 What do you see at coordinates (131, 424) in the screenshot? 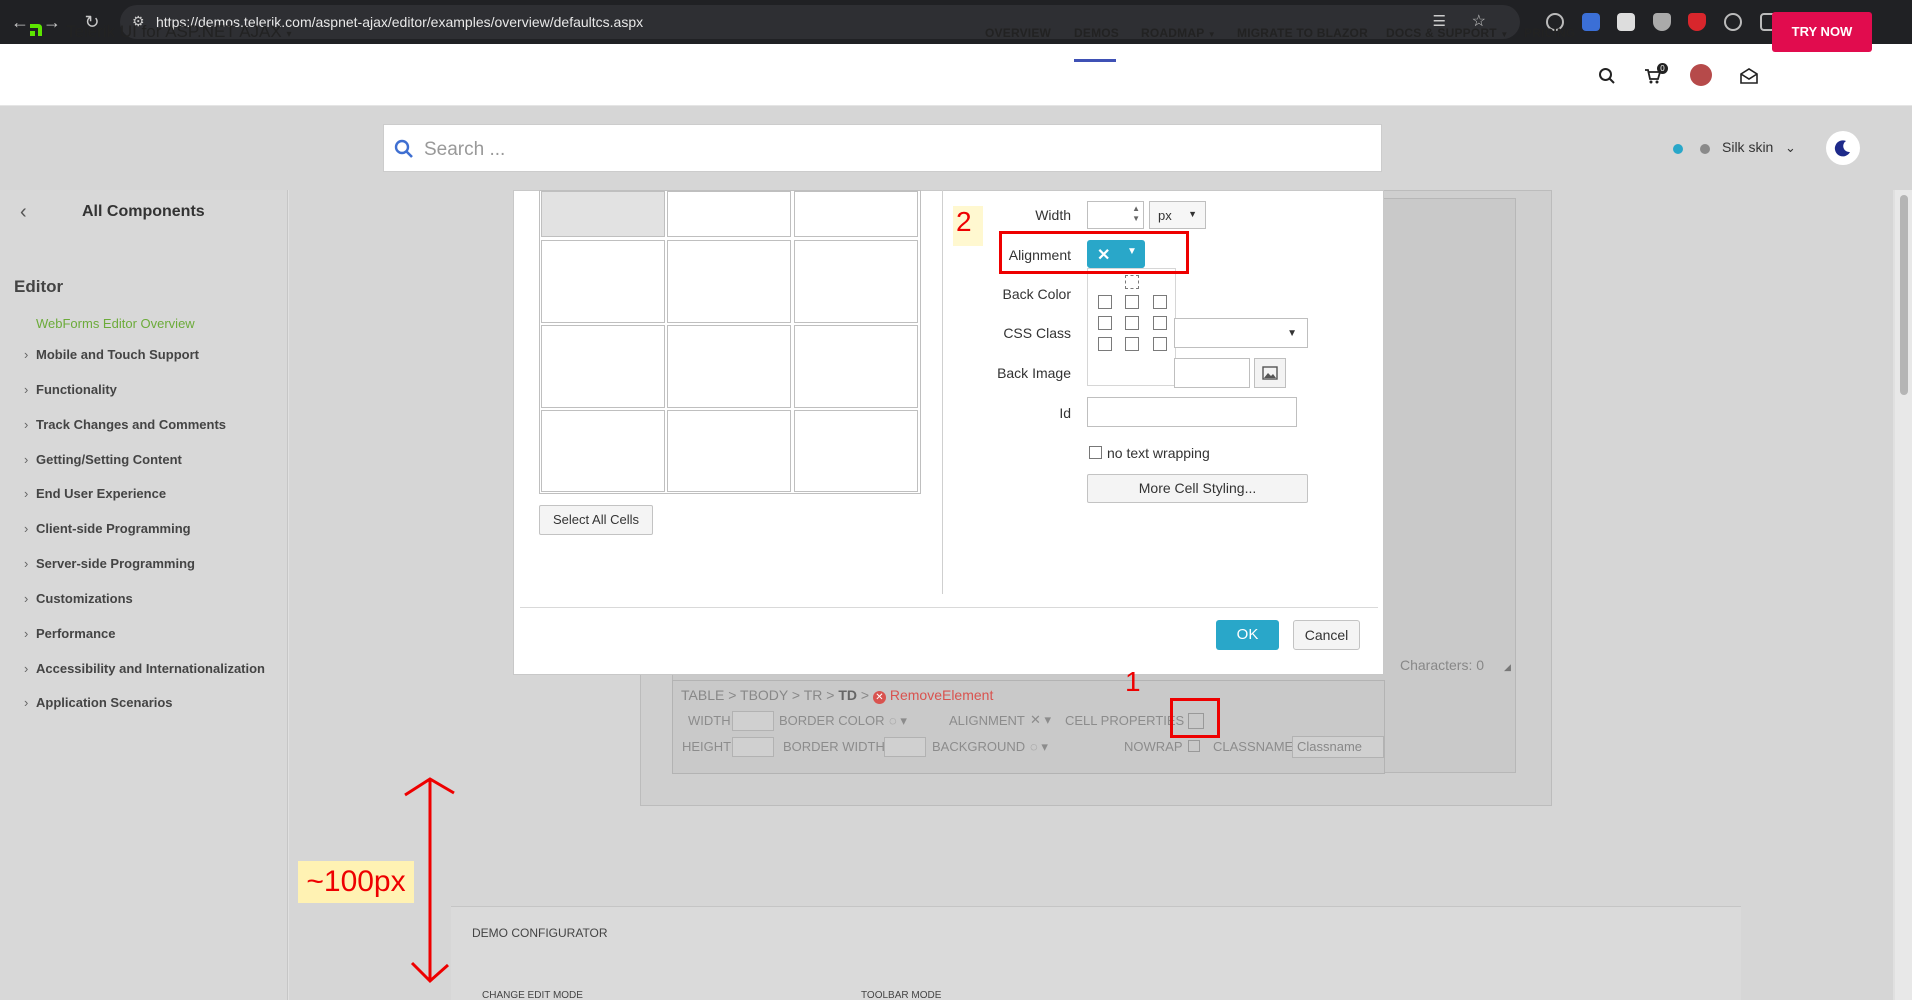
I see `sidebar-item-label: Track Changes and Comments` at bounding box center [131, 424].